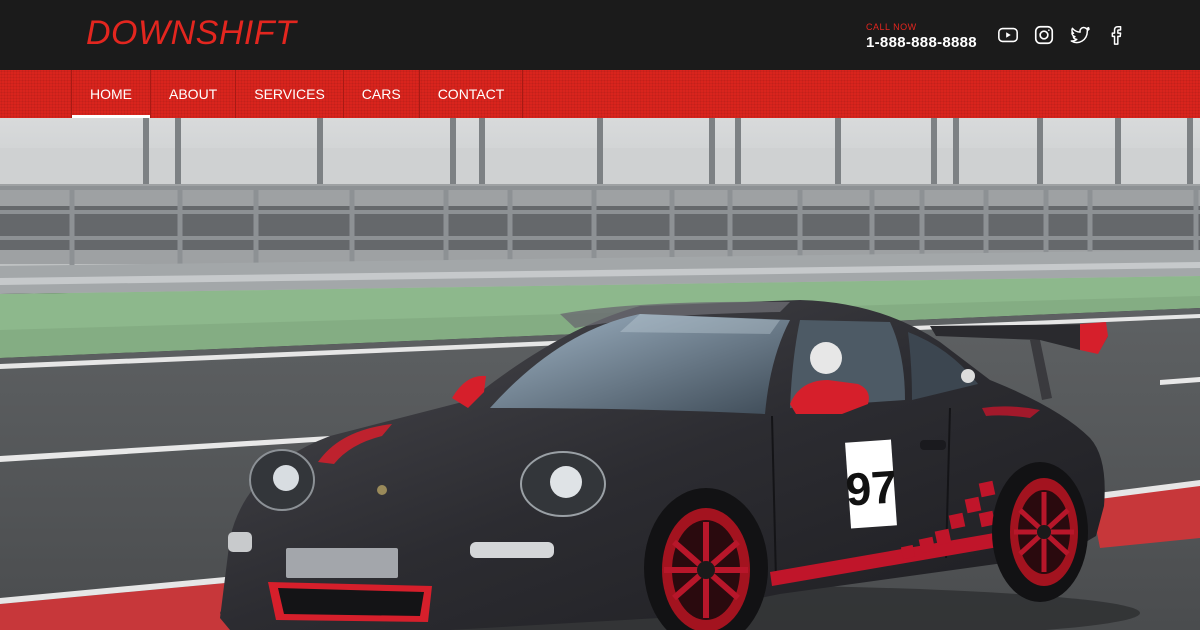  I want to click on twitter-icon, so click(1080, 35).